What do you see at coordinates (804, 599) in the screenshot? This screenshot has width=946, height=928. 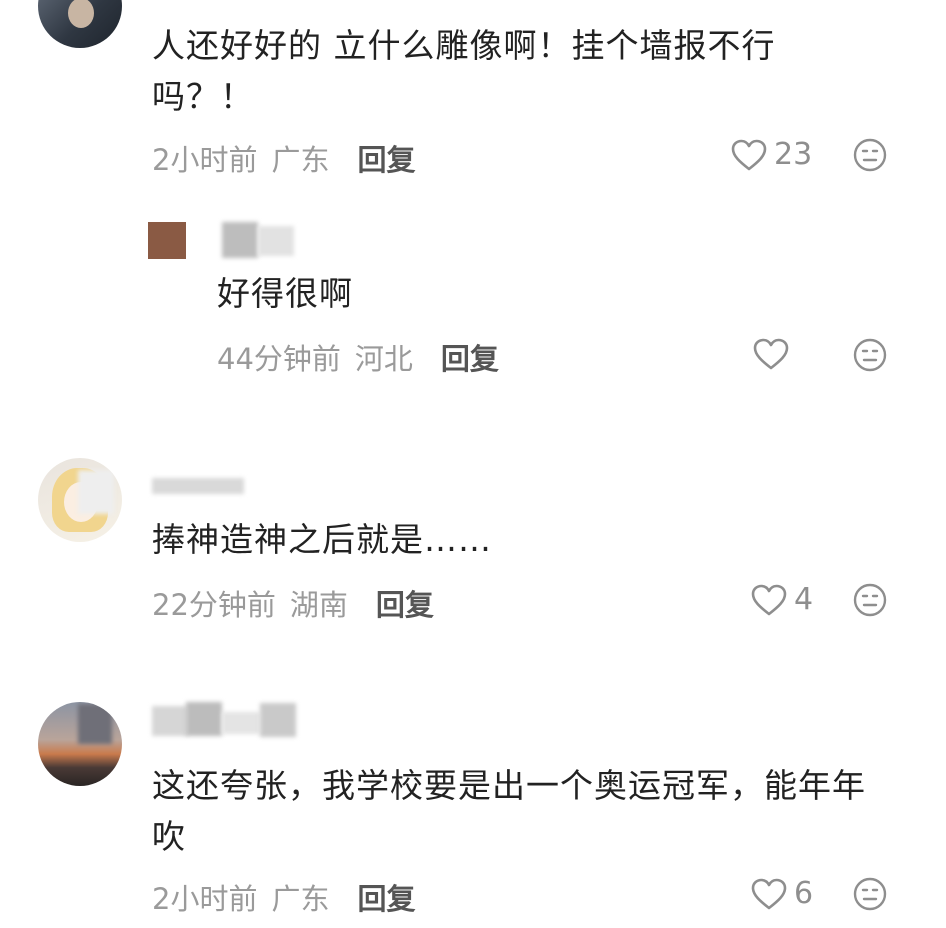 I see `like-count: 4` at bounding box center [804, 599].